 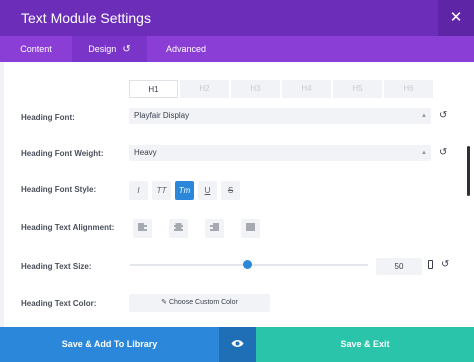 I want to click on eye-icon, so click(x=237, y=344).